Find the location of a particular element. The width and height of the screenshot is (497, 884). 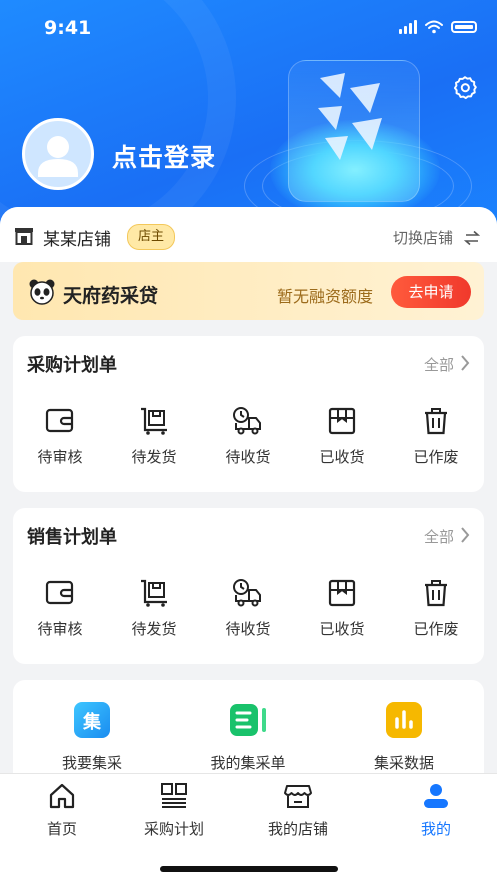

sales-voided: 已作废 is located at coordinates (436, 608).